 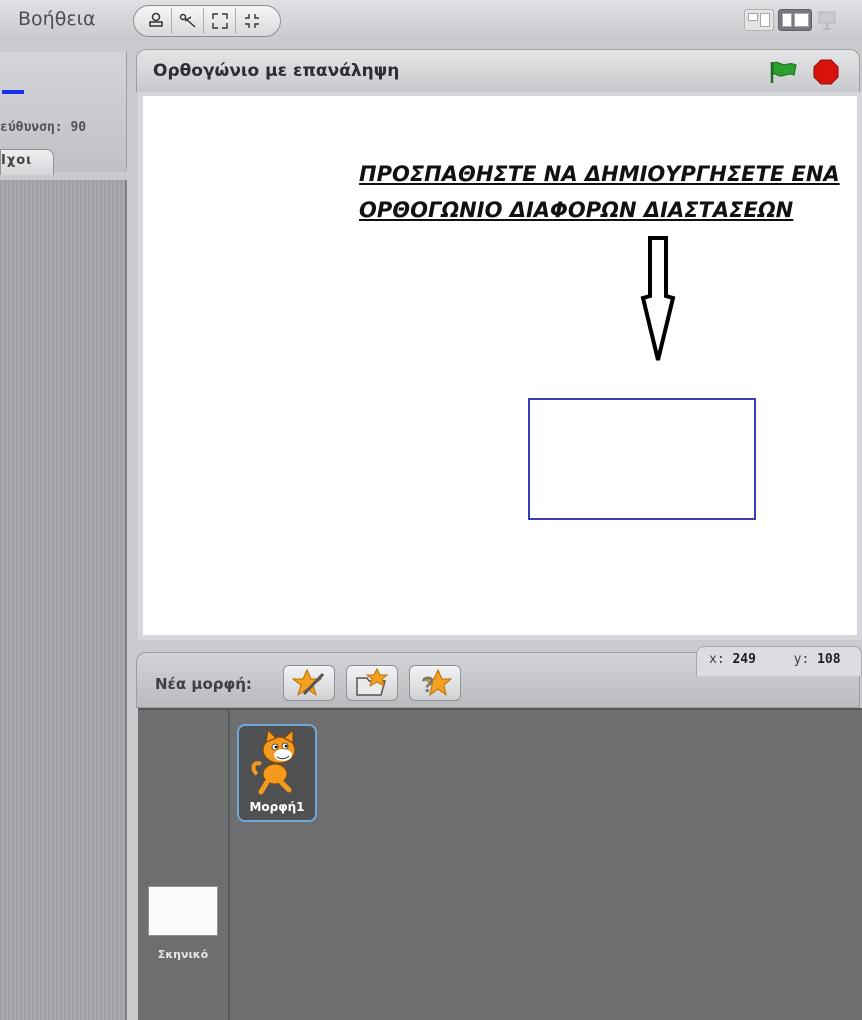 I want to click on instruction-line-1: ΠΡΟΣΠΑΘΗΣΤΕ ΝΑ ΔΗΜΙΟΥΡΓΗΣΕΤΕ ΕΝΑ, so click(x=599, y=174).